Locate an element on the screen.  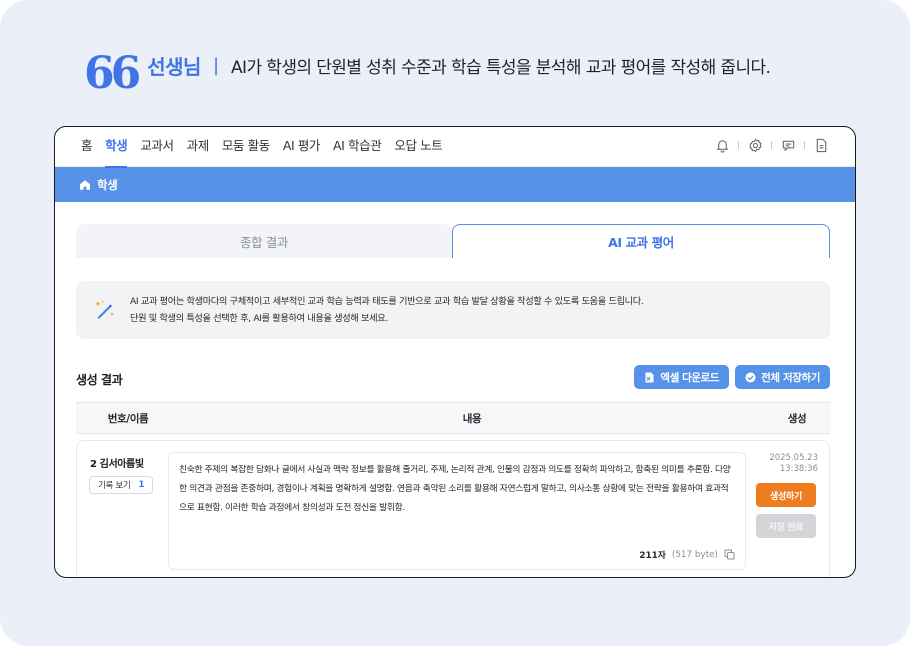
column-header-name: 번호/이름 is located at coordinates (128, 418).